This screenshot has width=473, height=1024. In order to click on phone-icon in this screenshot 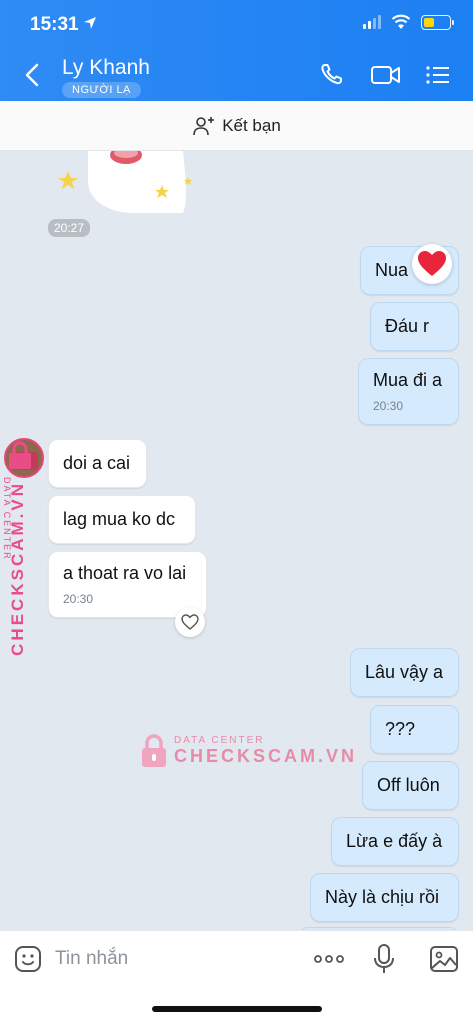, I will do `click(332, 75)`.